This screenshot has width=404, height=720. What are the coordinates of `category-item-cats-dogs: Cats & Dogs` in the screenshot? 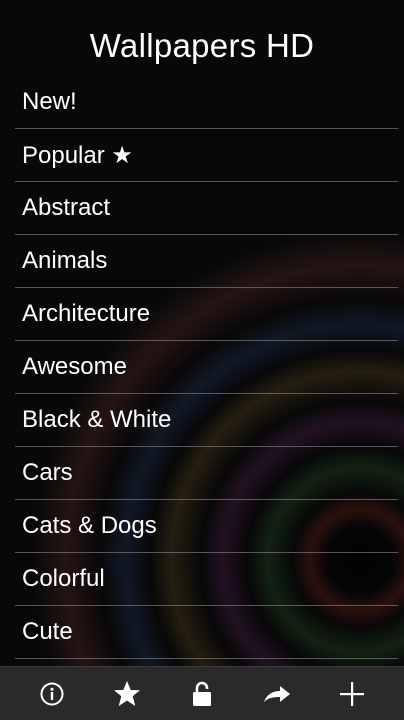 It's located at (206, 526).